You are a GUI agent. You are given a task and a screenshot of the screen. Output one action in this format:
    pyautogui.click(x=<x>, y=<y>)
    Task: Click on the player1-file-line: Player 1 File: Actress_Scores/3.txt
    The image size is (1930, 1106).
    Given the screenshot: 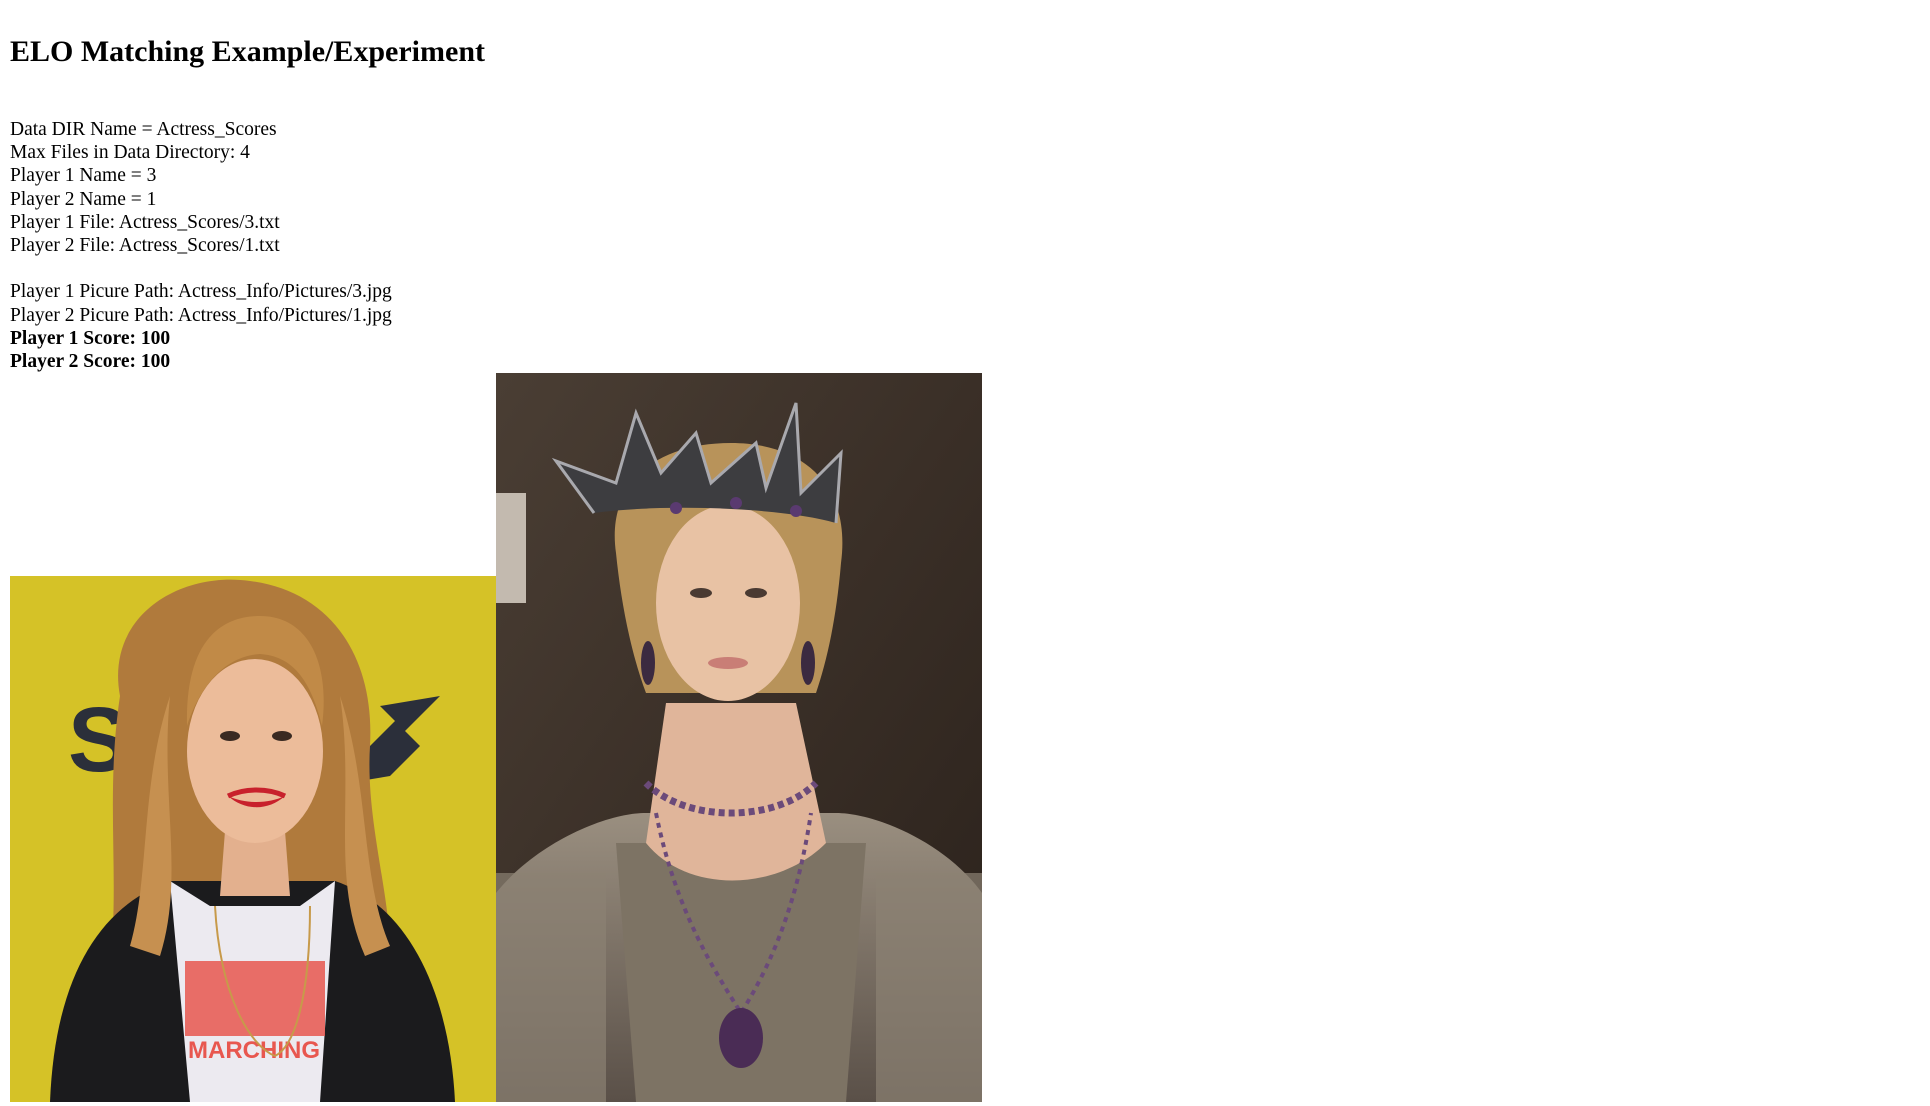 What is the action you would take?
    pyautogui.click(x=145, y=222)
    